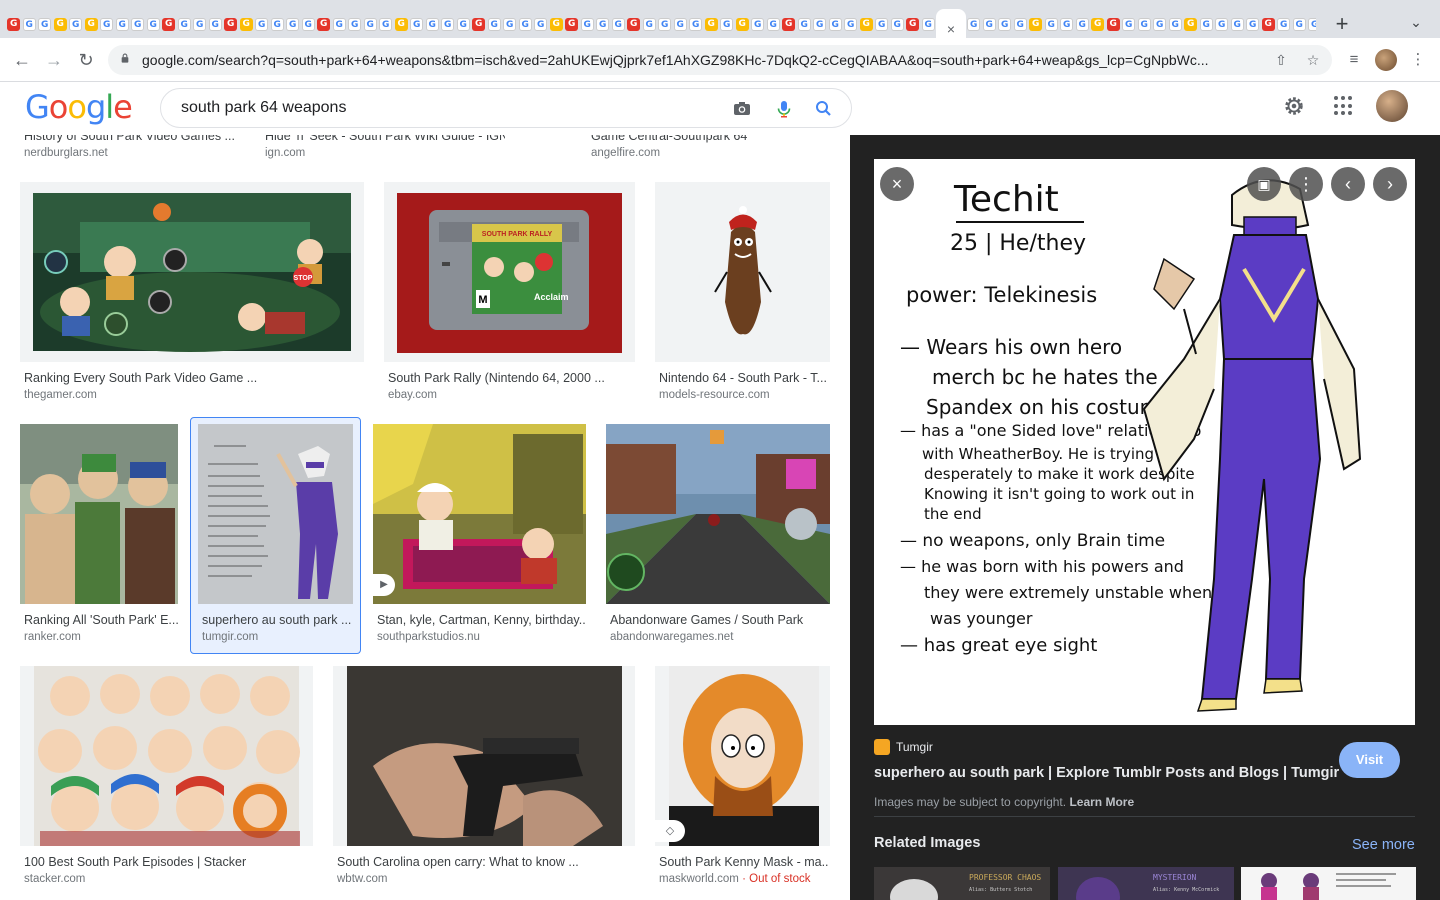  What do you see at coordinates (824, 109) in the screenshot?
I see `search-icon` at bounding box center [824, 109].